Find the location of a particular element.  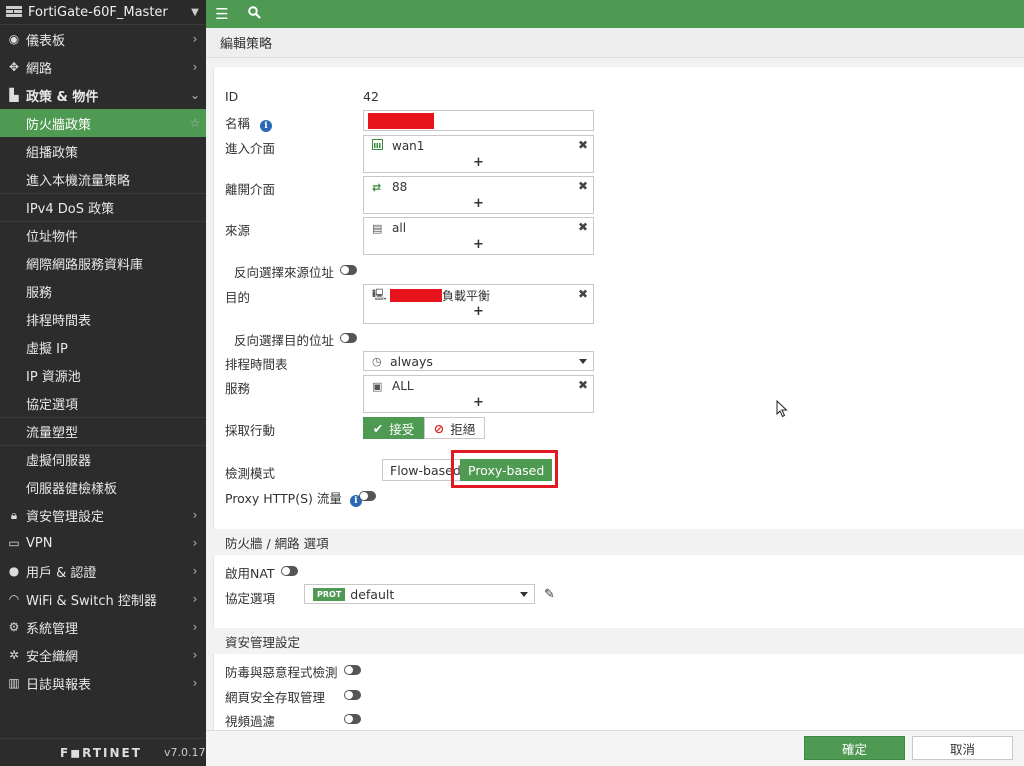

protocol-value: default is located at coordinates (372, 594).